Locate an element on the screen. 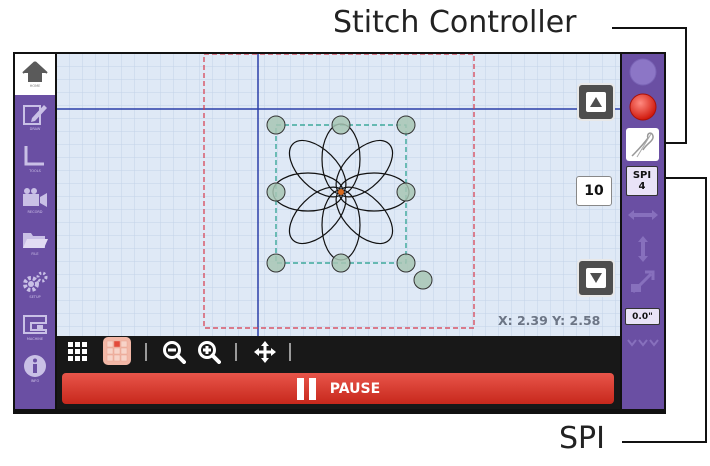  triangle-up-icon is located at coordinates (596, 102).